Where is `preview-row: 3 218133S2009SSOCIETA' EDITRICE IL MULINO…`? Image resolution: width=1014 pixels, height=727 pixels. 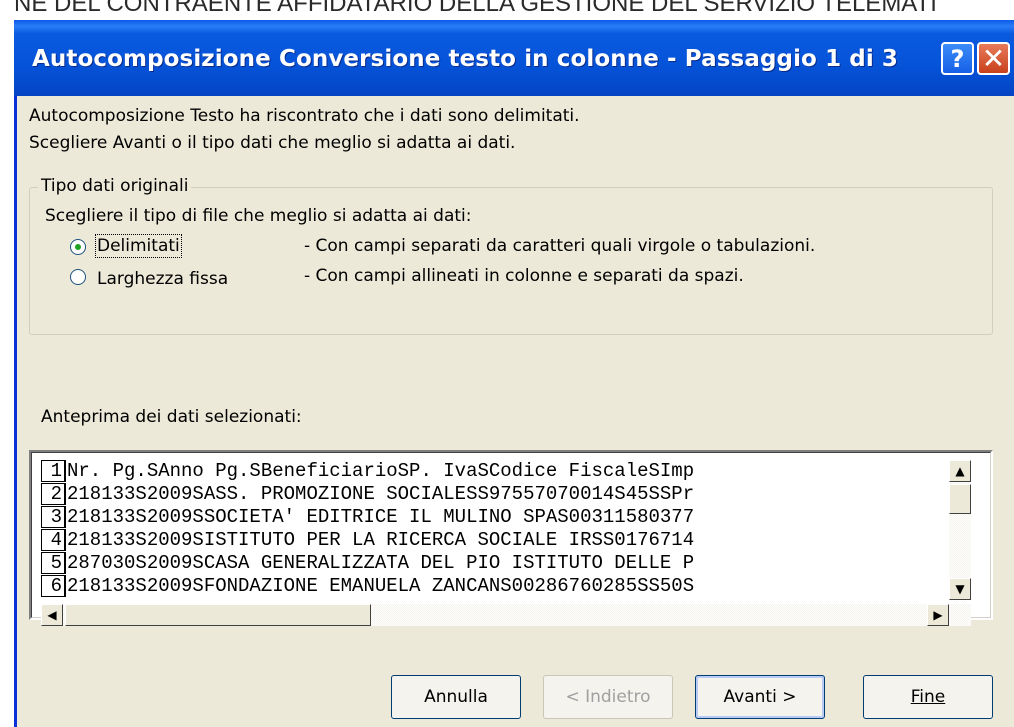 preview-row: 3 218133S2009SSOCIETA' EDITRICE IL MULINO… is located at coordinates (489, 517).